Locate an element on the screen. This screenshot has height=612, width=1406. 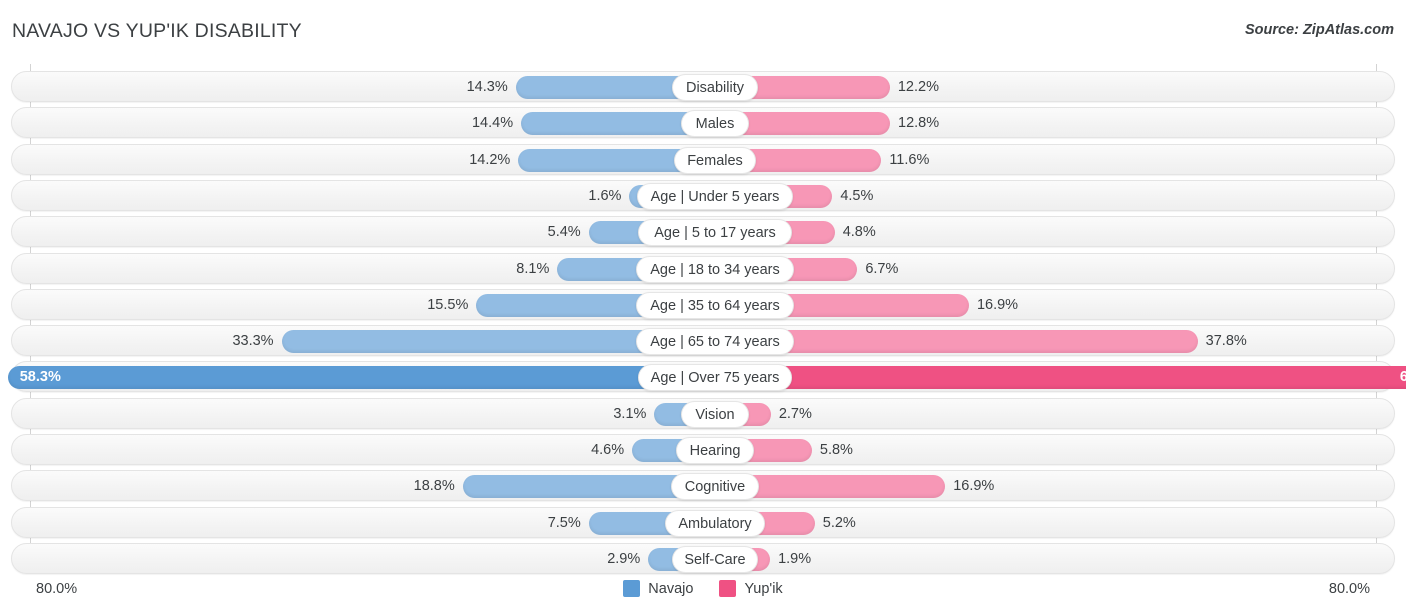
value-label-yupik: 5.8% is located at coordinates (836, 450).